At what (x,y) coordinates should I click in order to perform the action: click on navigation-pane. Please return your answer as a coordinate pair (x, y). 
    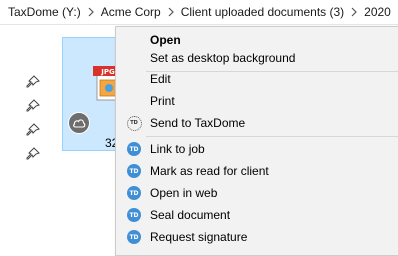
    Looking at the image, I should click on (24, 138).